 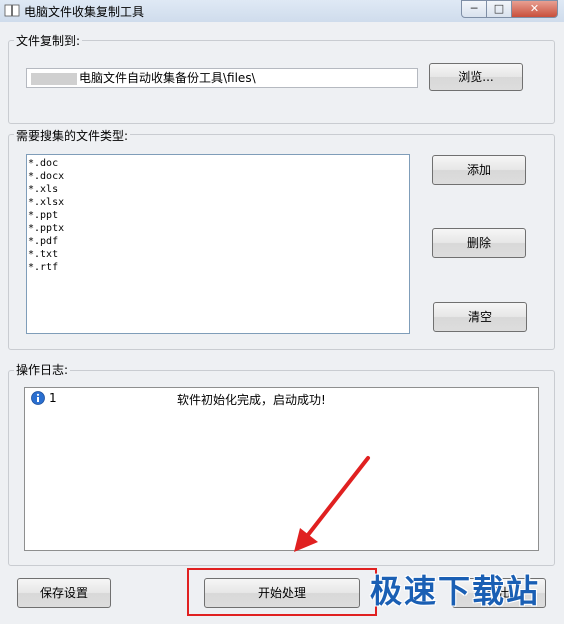 I want to click on list-item: *.xls, so click(x=218, y=189).